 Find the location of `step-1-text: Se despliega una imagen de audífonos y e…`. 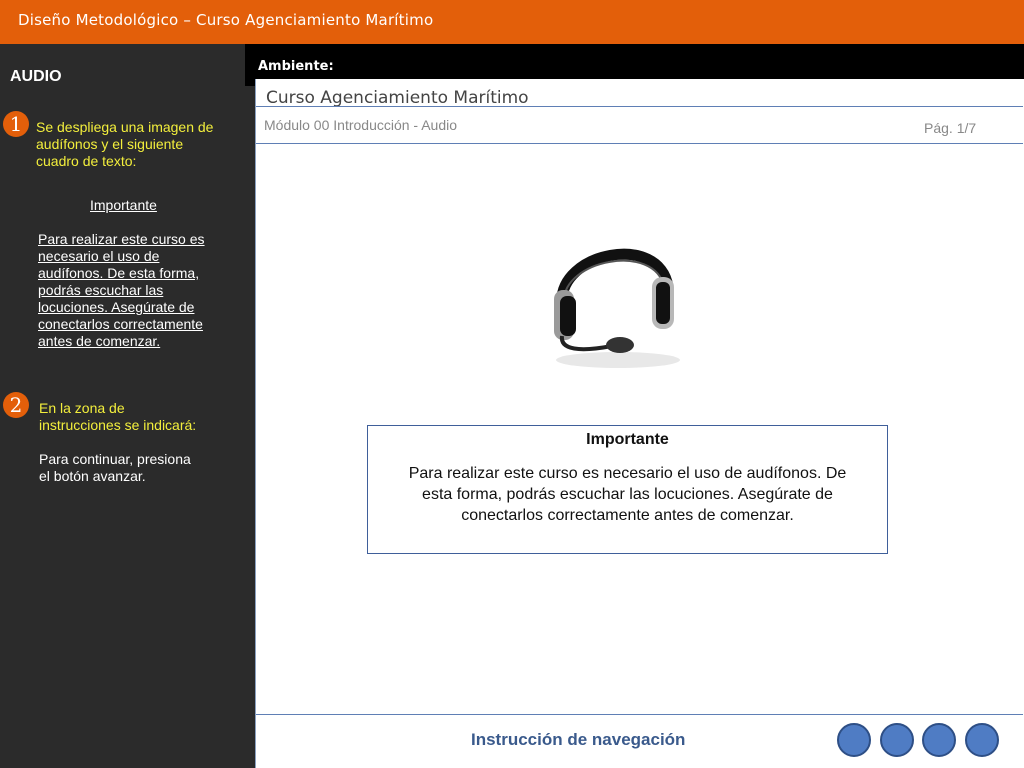

step-1-text: Se despliega una imagen de audífonos y e… is located at coordinates (124, 144).